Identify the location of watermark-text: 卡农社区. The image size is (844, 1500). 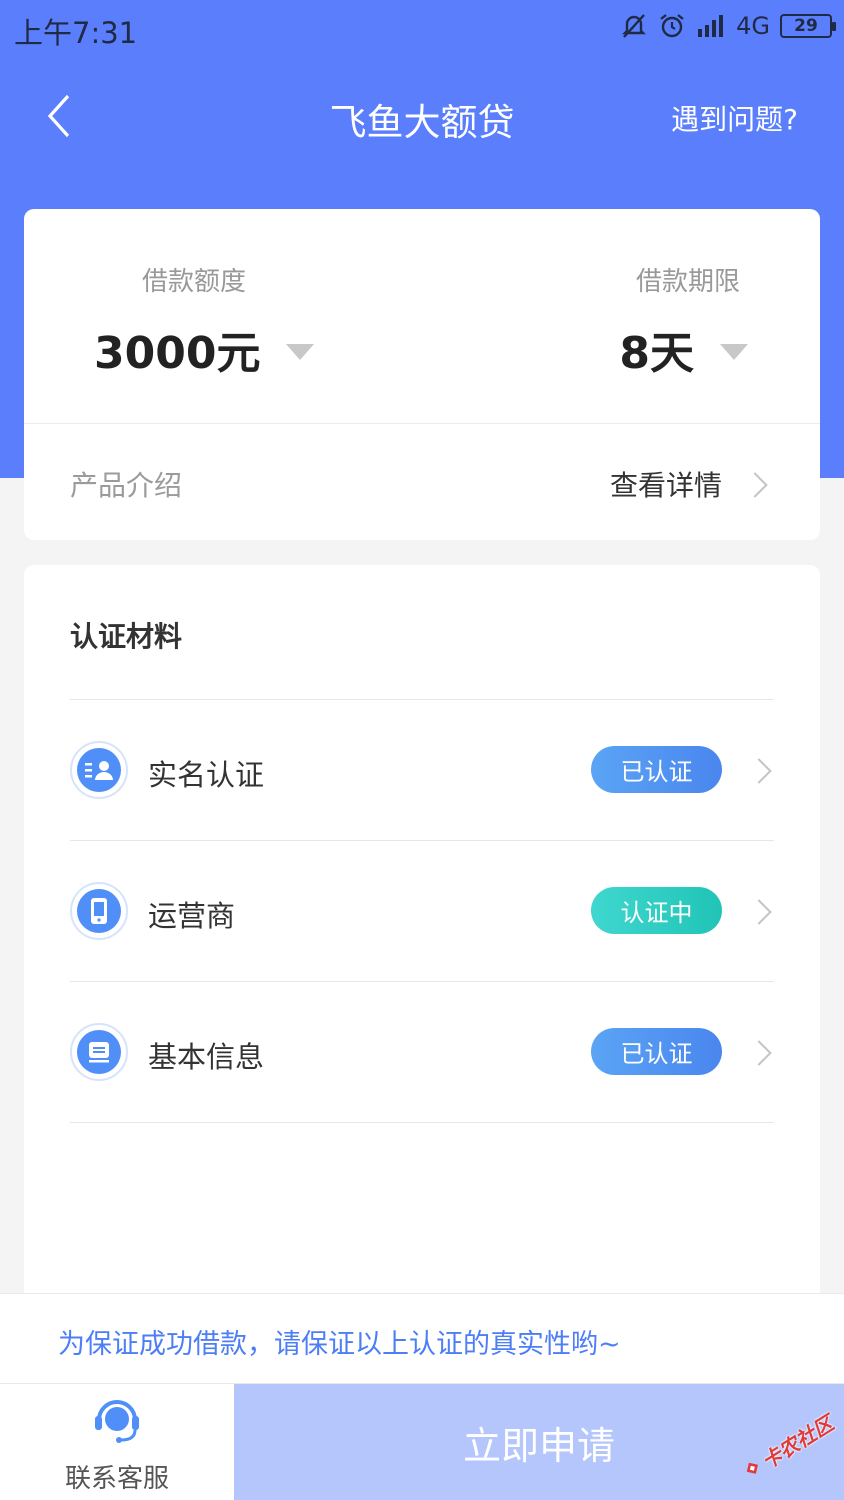
(797, 1442).